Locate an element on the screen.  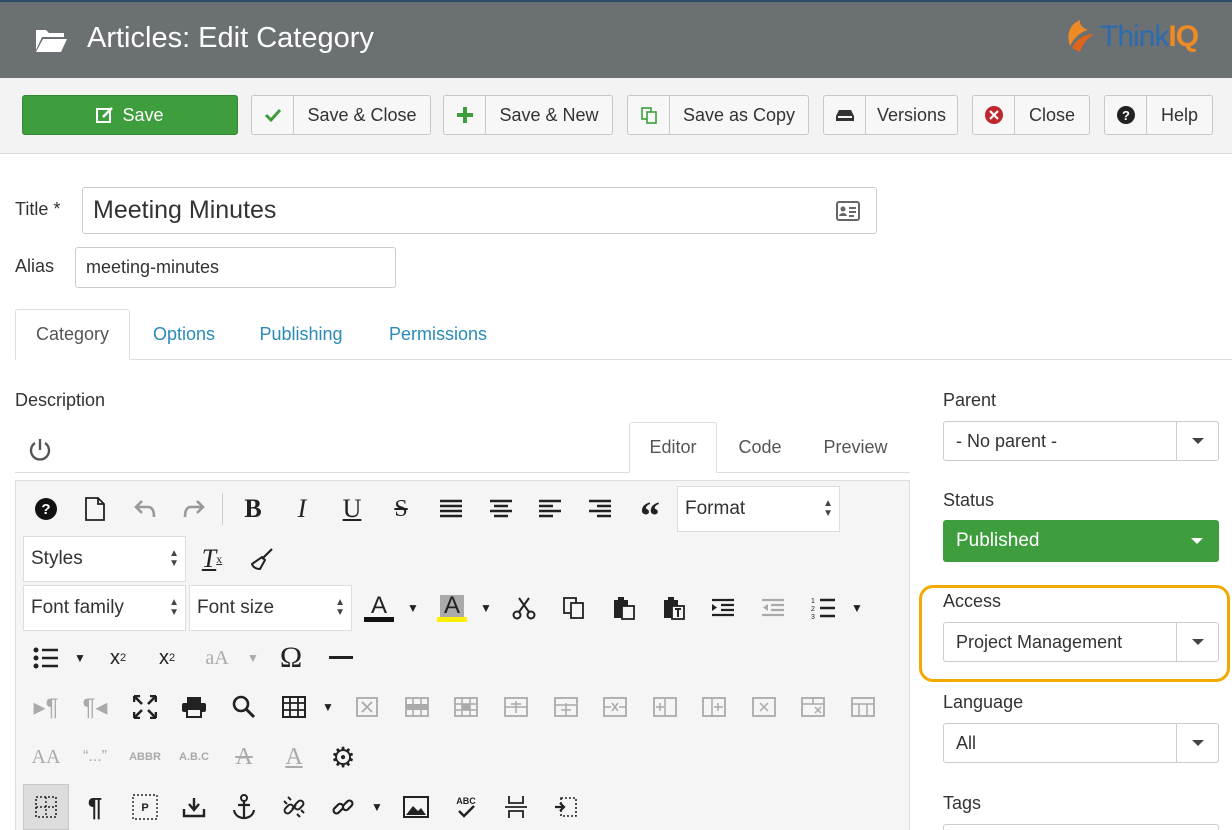
font-family-select: Font family ▲ ▼ is located at coordinates (104, 608).